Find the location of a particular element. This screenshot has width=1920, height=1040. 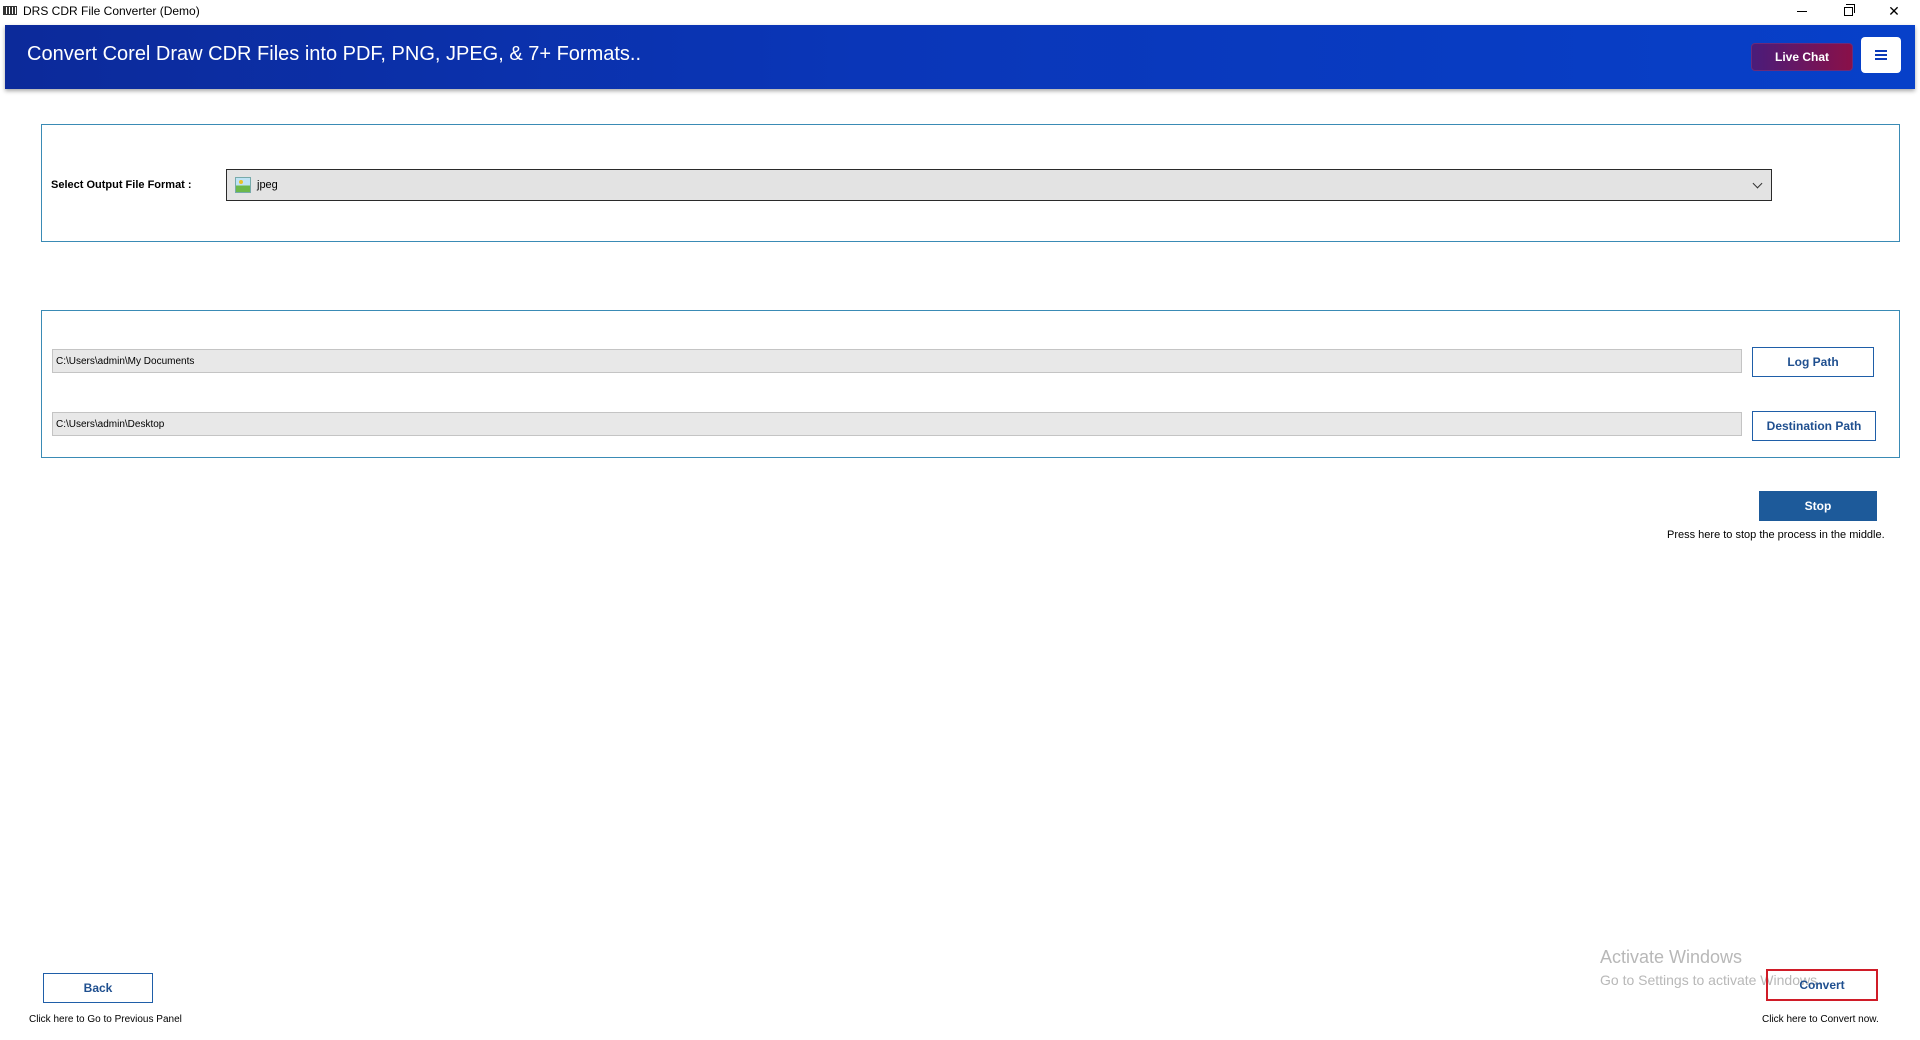

activate-windows-title: Activate Windows is located at coordinates (1671, 957).